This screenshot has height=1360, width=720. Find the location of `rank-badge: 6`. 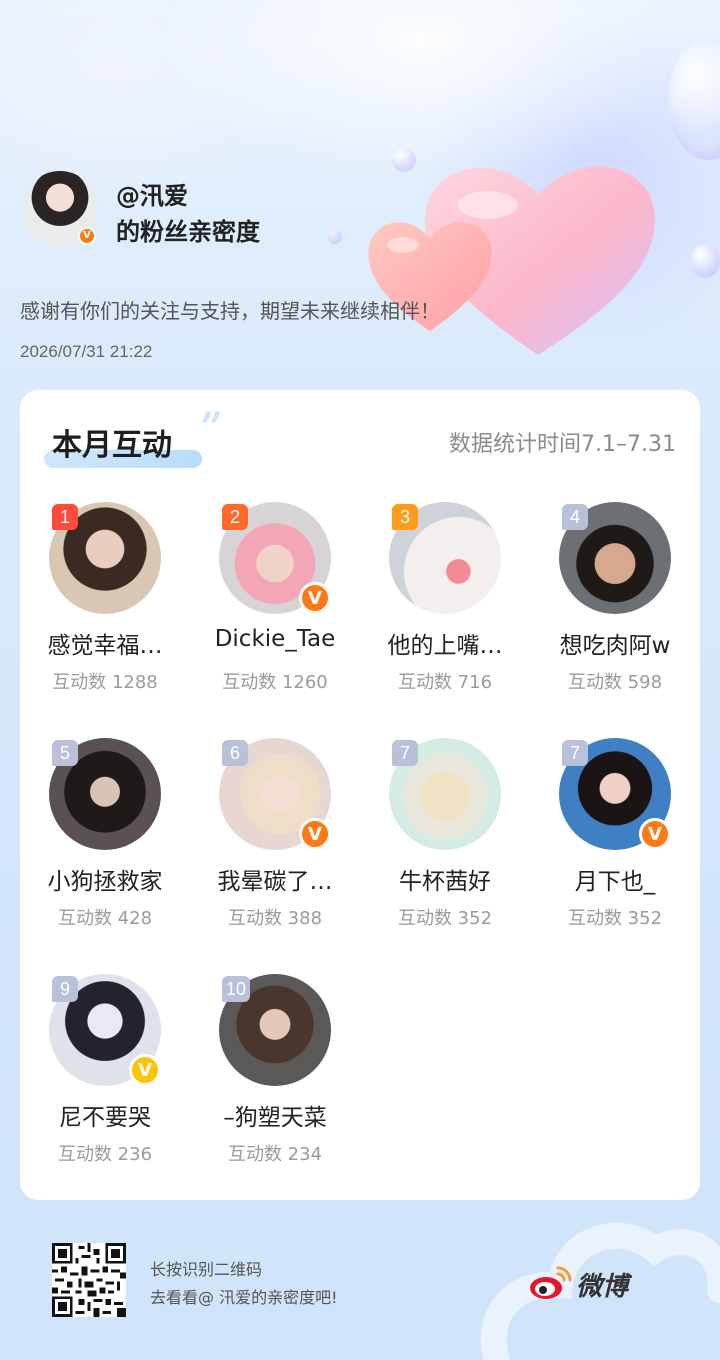

rank-badge: 6 is located at coordinates (235, 753).